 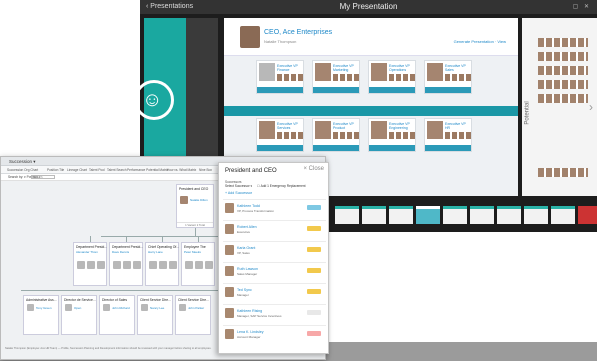 I want to click on tab-talent-pool: Talent Pool, so click(x=97, y=170).